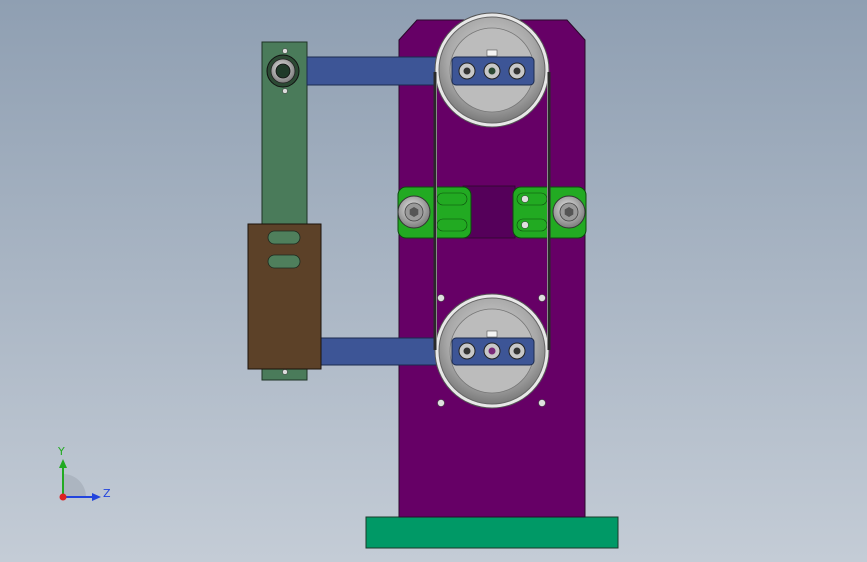 The width and height of the screenshot is (867, 562). What do you see at coordinates (107, 493) in the screenshot?
I see `z-axis-label: Z` at bounding box center [107, 493].